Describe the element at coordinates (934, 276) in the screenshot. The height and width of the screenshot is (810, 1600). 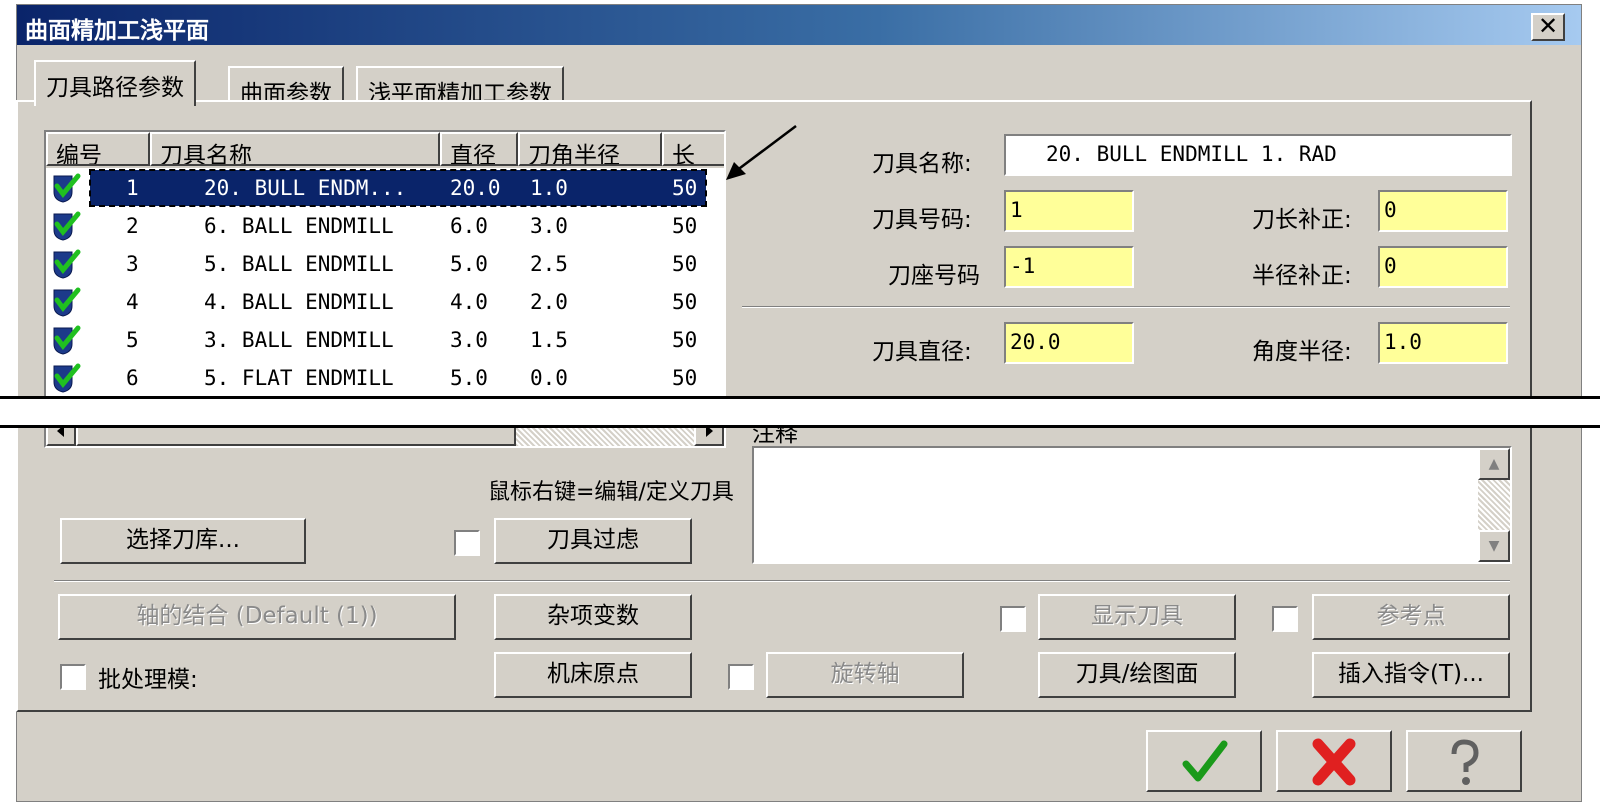
I see `holder-number-label: 刀座号码` at that location.